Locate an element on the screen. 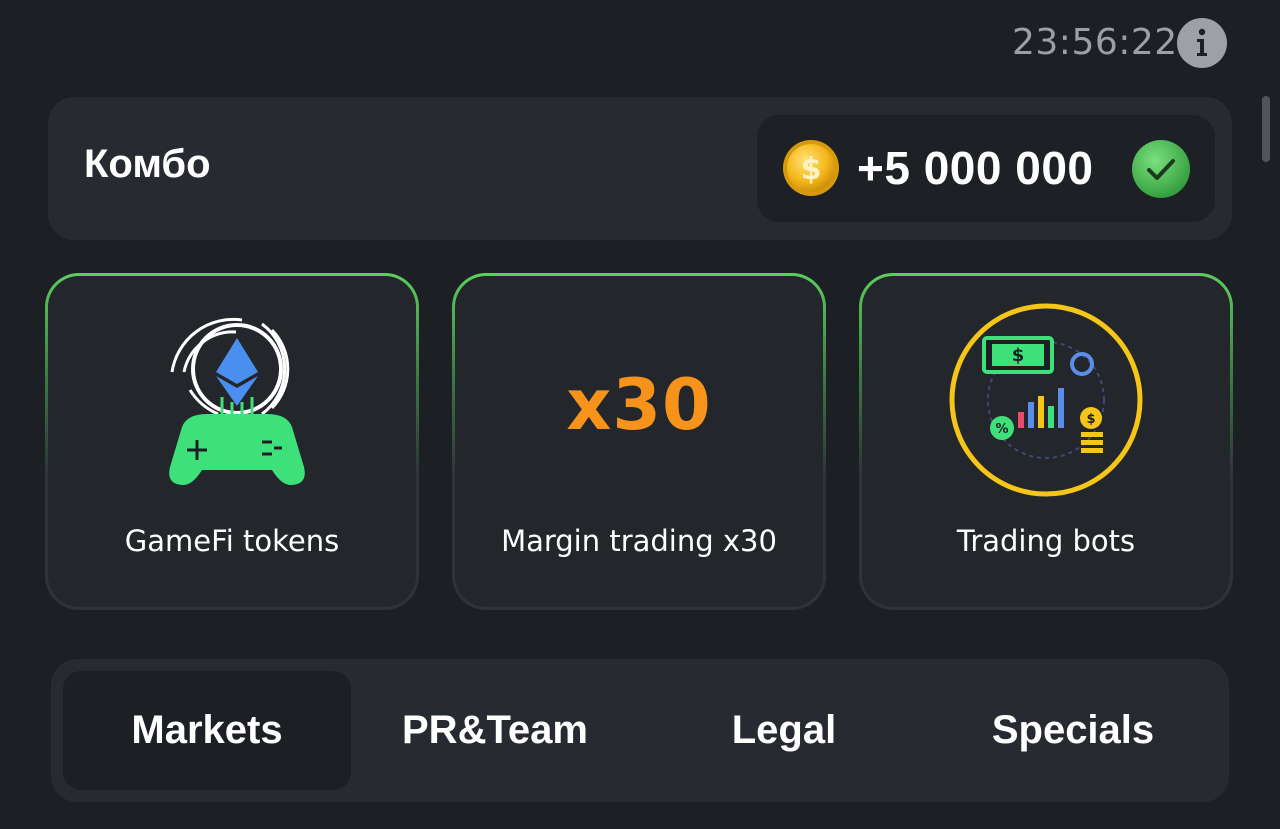 The height and width of the screenshot is (829, 1280). scrollbar is located at coordinates (1266, 129).